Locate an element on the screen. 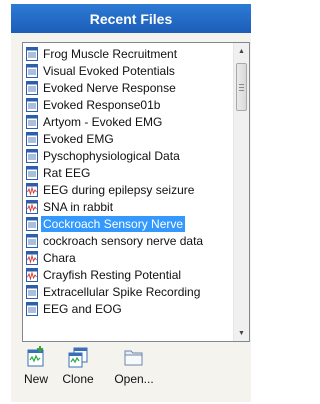 The width and height of the screenshot is (320, 404). new-button: New is located at coordinates (36, 366).